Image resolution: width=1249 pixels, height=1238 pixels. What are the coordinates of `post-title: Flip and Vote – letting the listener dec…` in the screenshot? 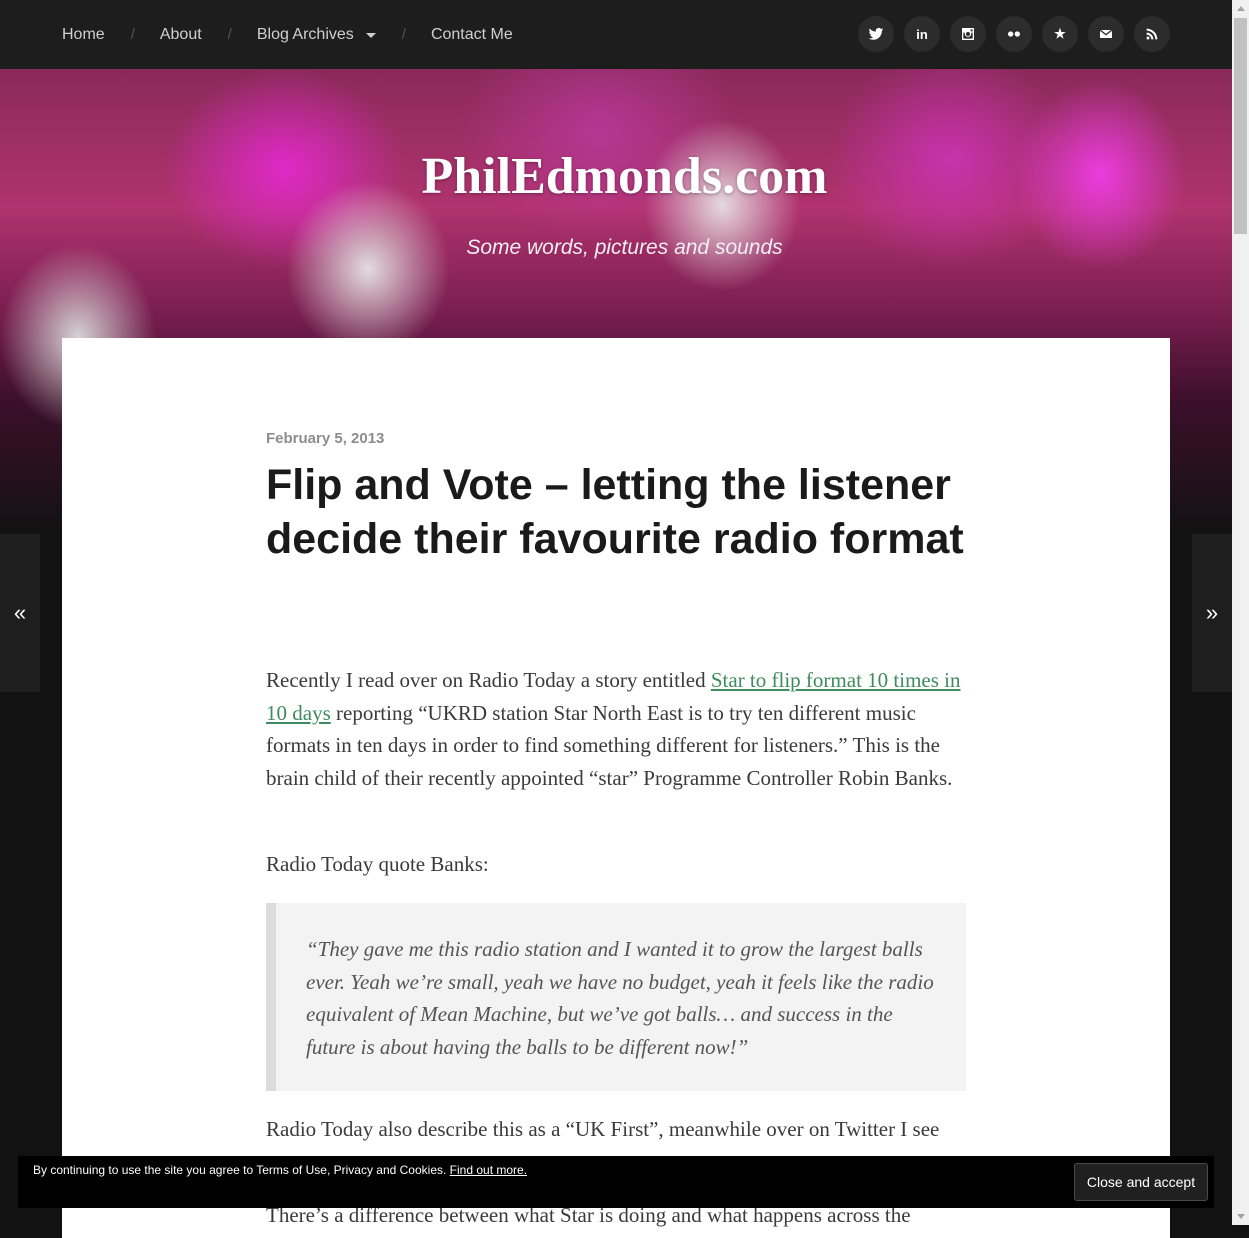 It's located at (615, 512).